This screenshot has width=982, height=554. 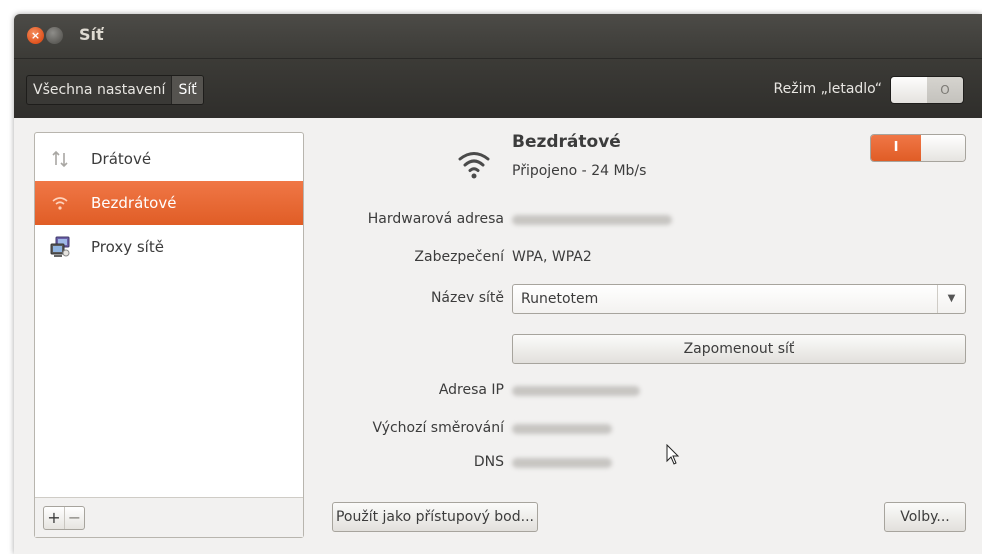 What do you see at coordinates (74, 518) in the screenshot?
I see `remove-connection-button: −` at bounding box center [74, 518].